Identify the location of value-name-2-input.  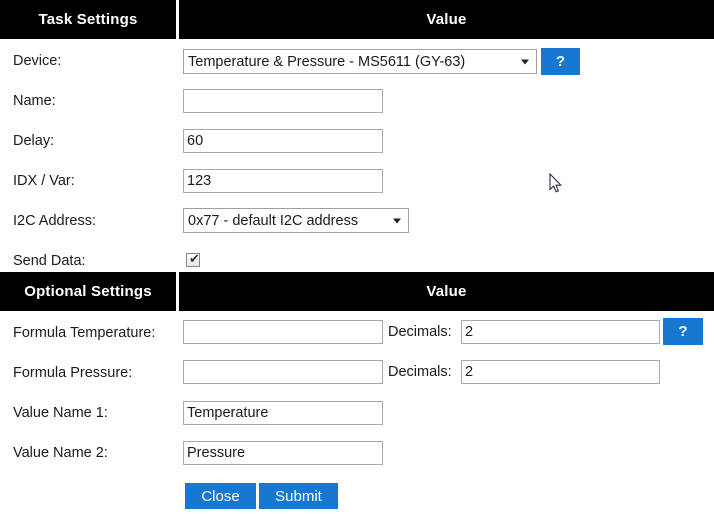
(283, 453).